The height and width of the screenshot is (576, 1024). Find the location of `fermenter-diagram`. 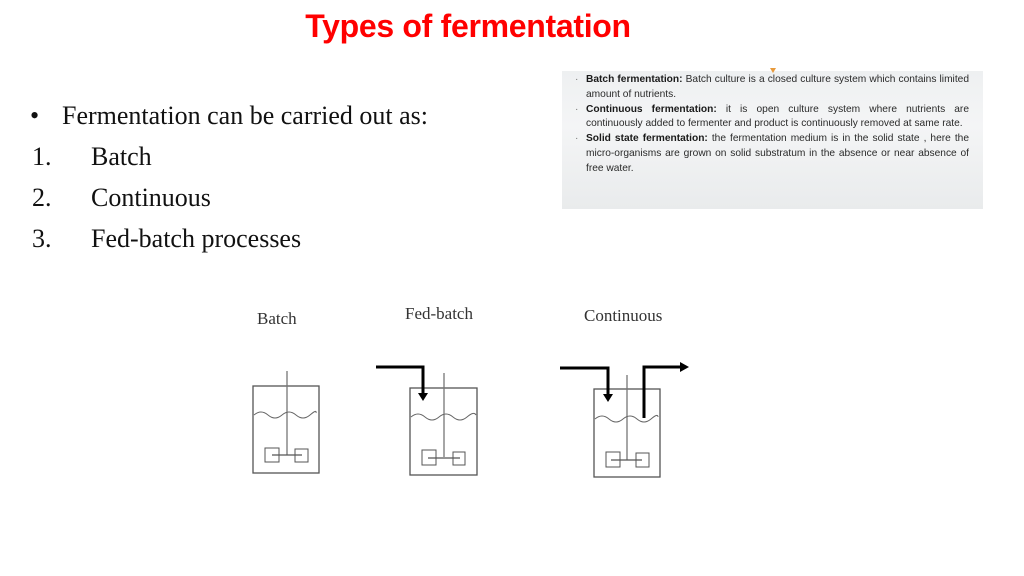

fermenter-diagram is located at coordinates (470, 420).